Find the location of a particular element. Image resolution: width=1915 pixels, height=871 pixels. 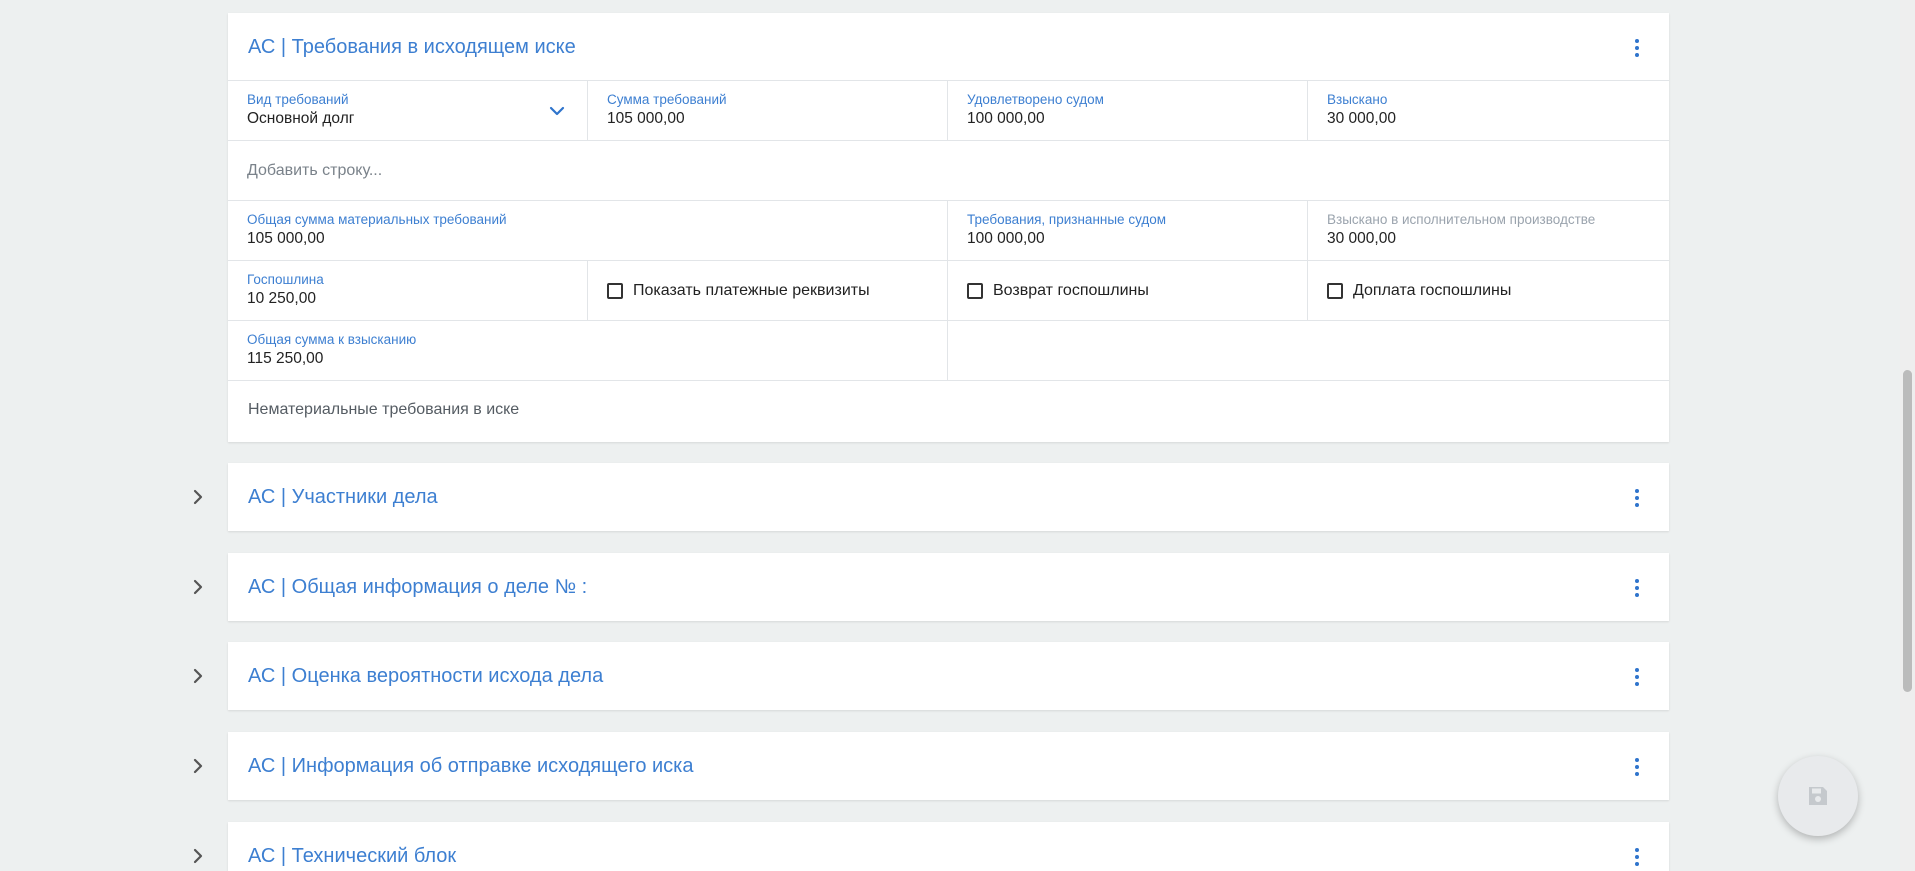

total-recovery-row: Общая сумма к взысканию 115 250,00 is located at coordinates (948, 351).